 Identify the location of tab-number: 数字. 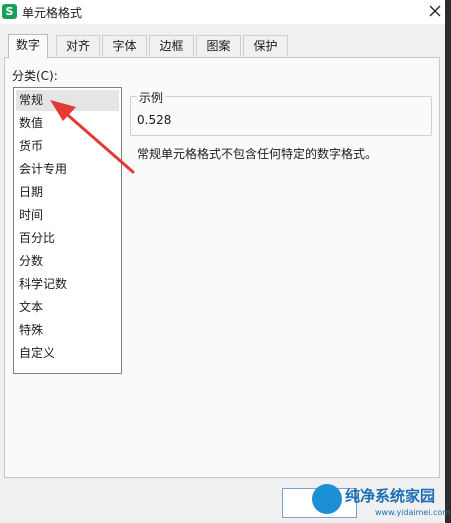
(28, 46).